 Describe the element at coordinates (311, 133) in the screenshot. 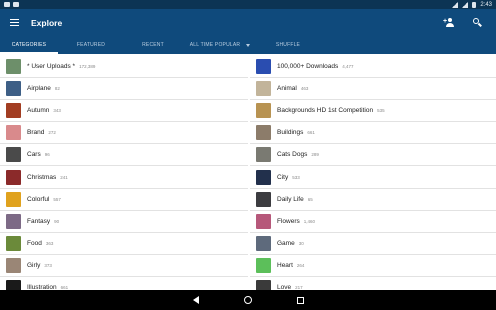

I see `category-count: 661` at that location.